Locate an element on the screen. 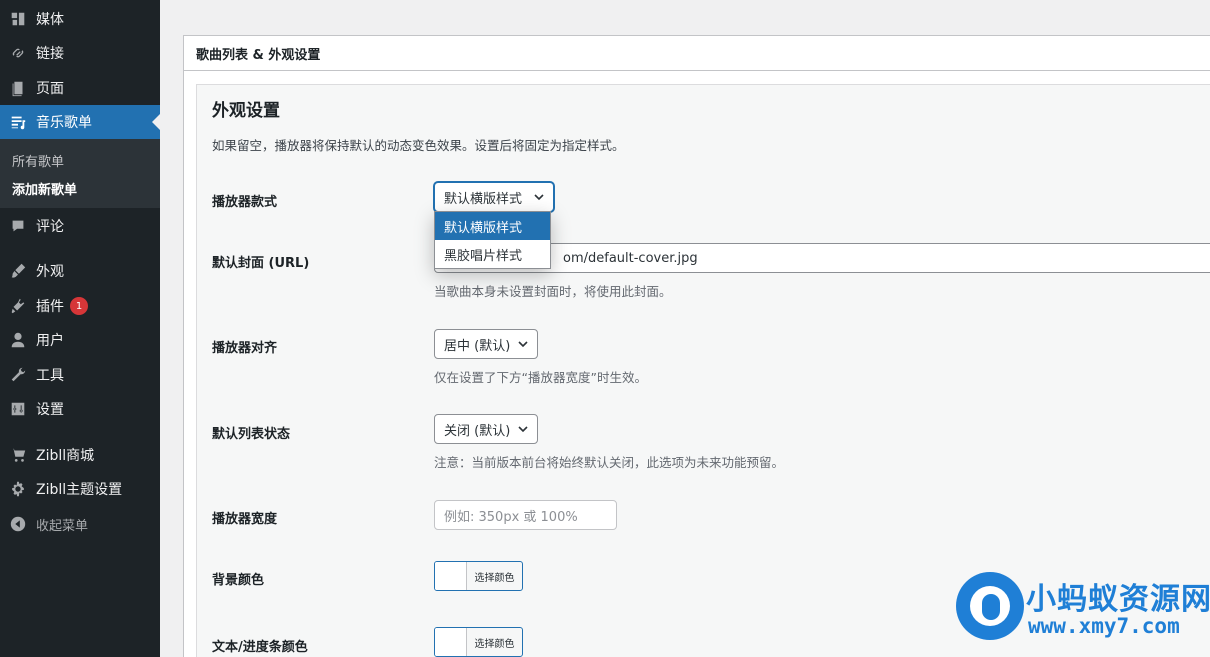 The height and width of the screenshot is (657, 1210). cover-input-value: om/default-cover.jpg is located at coordinates (630, 258).